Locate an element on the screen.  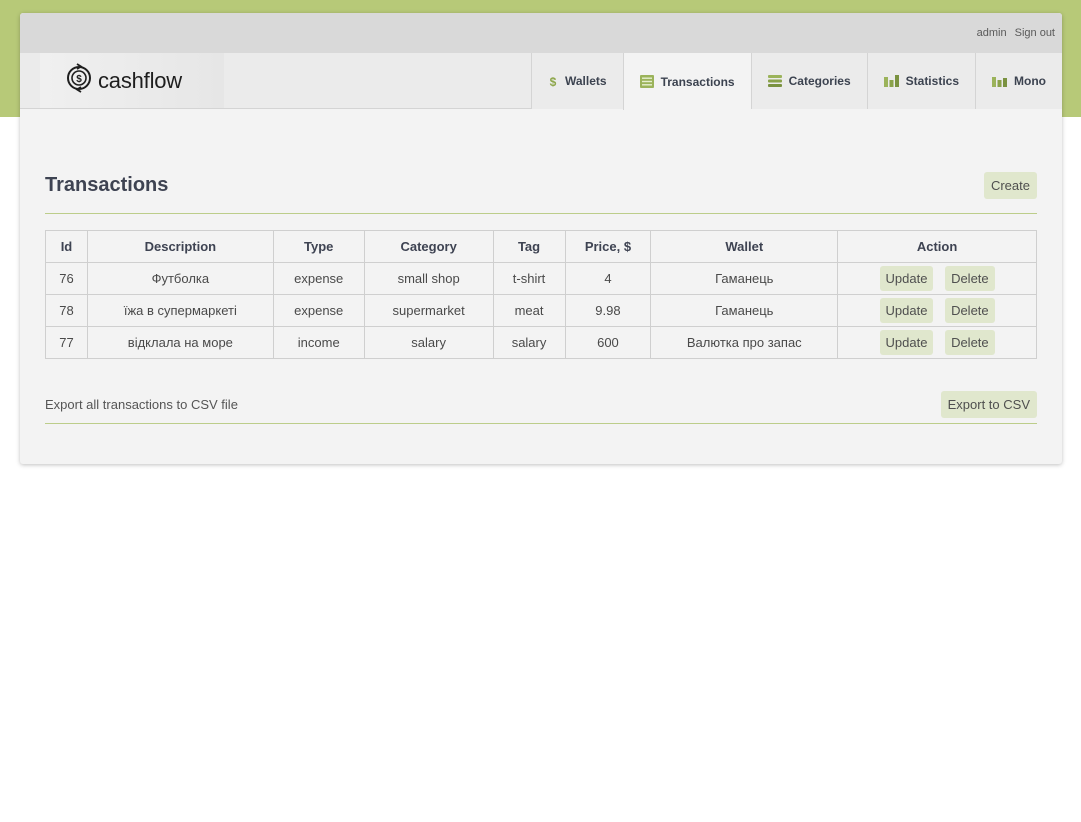
tab-wallets: $ Wallets is located at coordinates (577, 81).